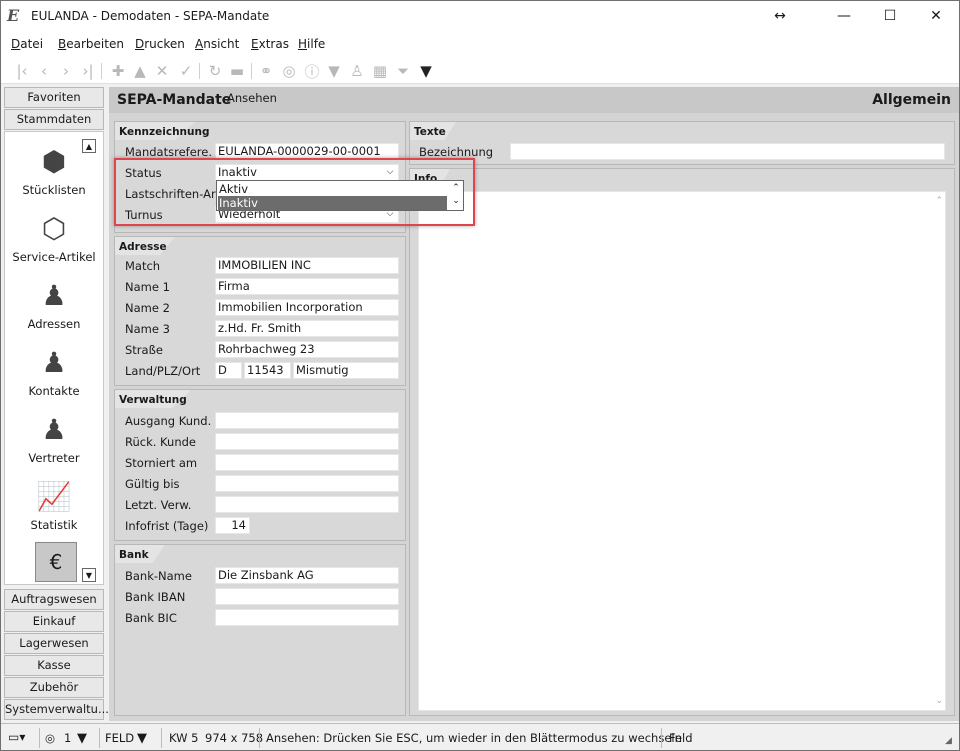  I want to click on info-icon: ⓘ, so click(312, 71).